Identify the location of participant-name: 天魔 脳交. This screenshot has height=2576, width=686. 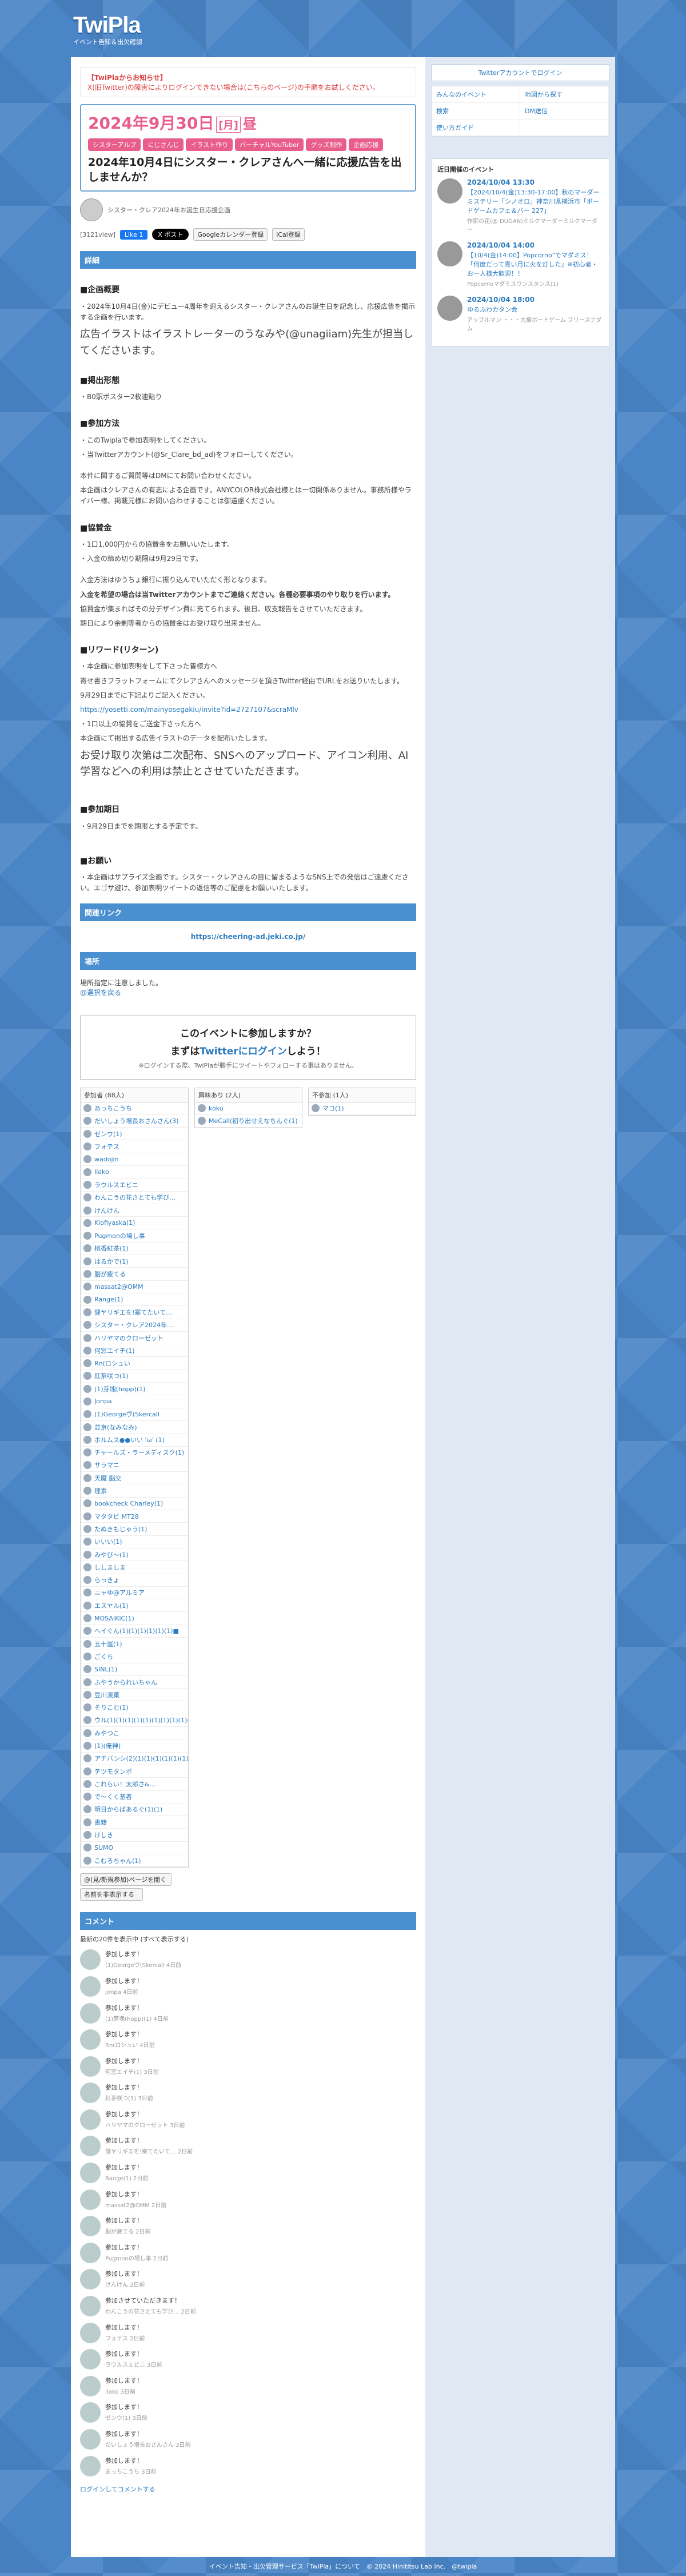
(108, 1478).